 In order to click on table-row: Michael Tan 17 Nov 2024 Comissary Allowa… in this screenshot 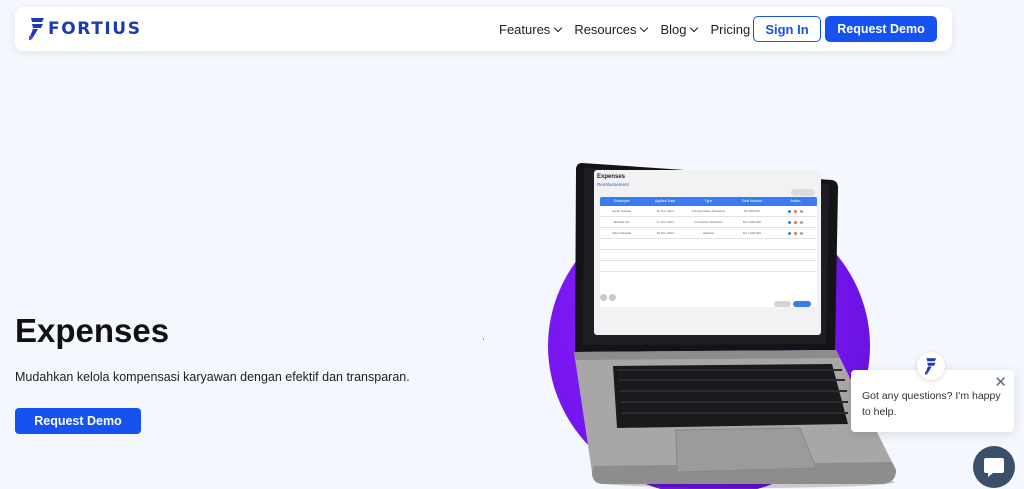, I will do `click(708, 222)`.